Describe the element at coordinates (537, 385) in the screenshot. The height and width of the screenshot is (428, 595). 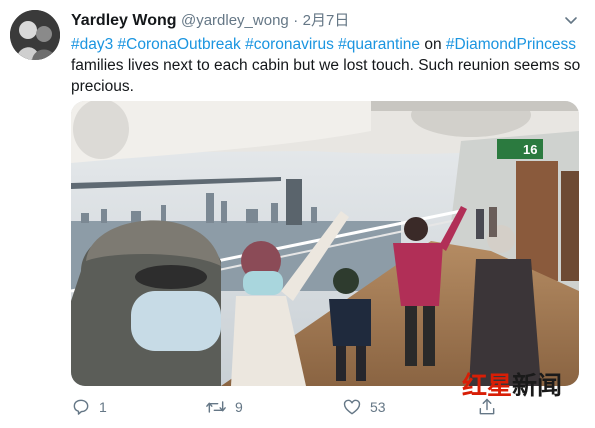
I see `watermark-black-text: 新闻` at that location.